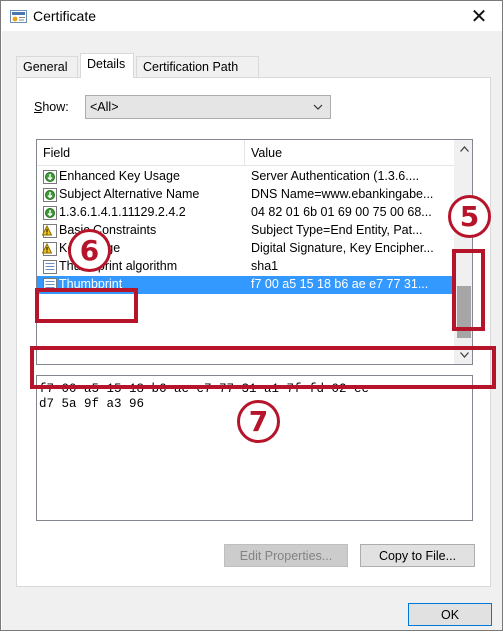  What do you see at coordinates (107, 65) in the screenshot?
I see `tab-details: Details` at bounding box center [107, 65].